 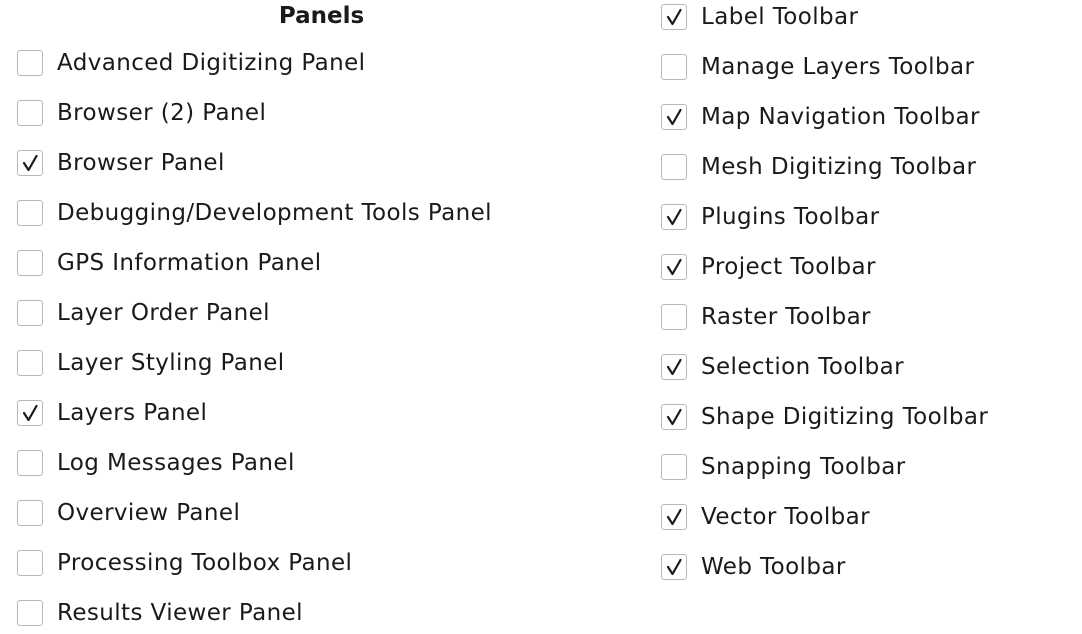 I want to click on panel-label: Advanced Digitizing Panel, so click(x=211, y=63).